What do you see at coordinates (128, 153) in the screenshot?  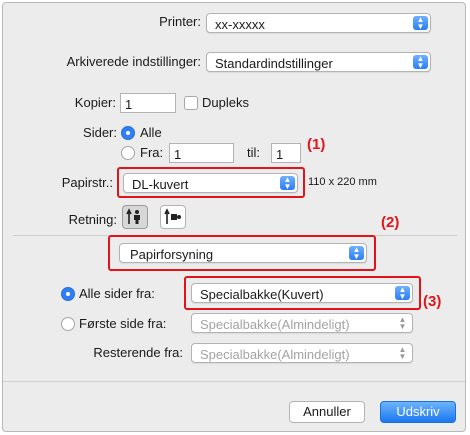 I see `pages-from-radio` at bounding box center [128, 153].